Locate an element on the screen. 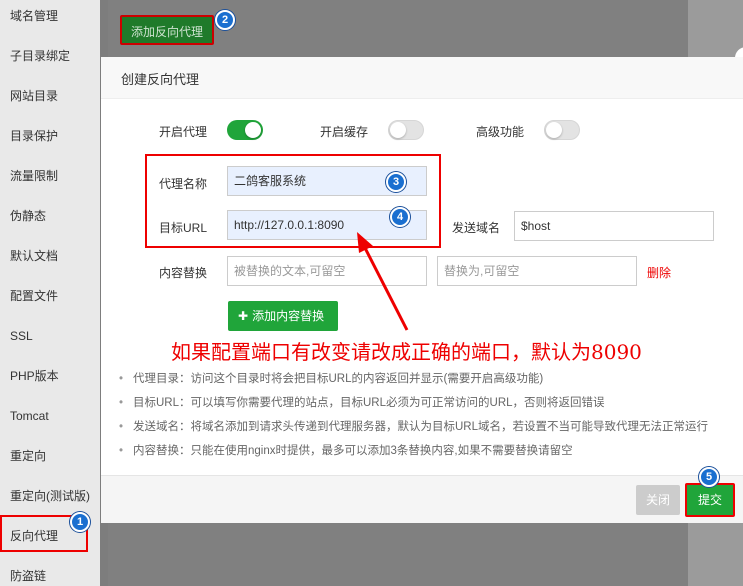 The width and height of the screenshot is (743, 586). sidebar-item-redirect: 重定向 is located at coordinates (28, 456).